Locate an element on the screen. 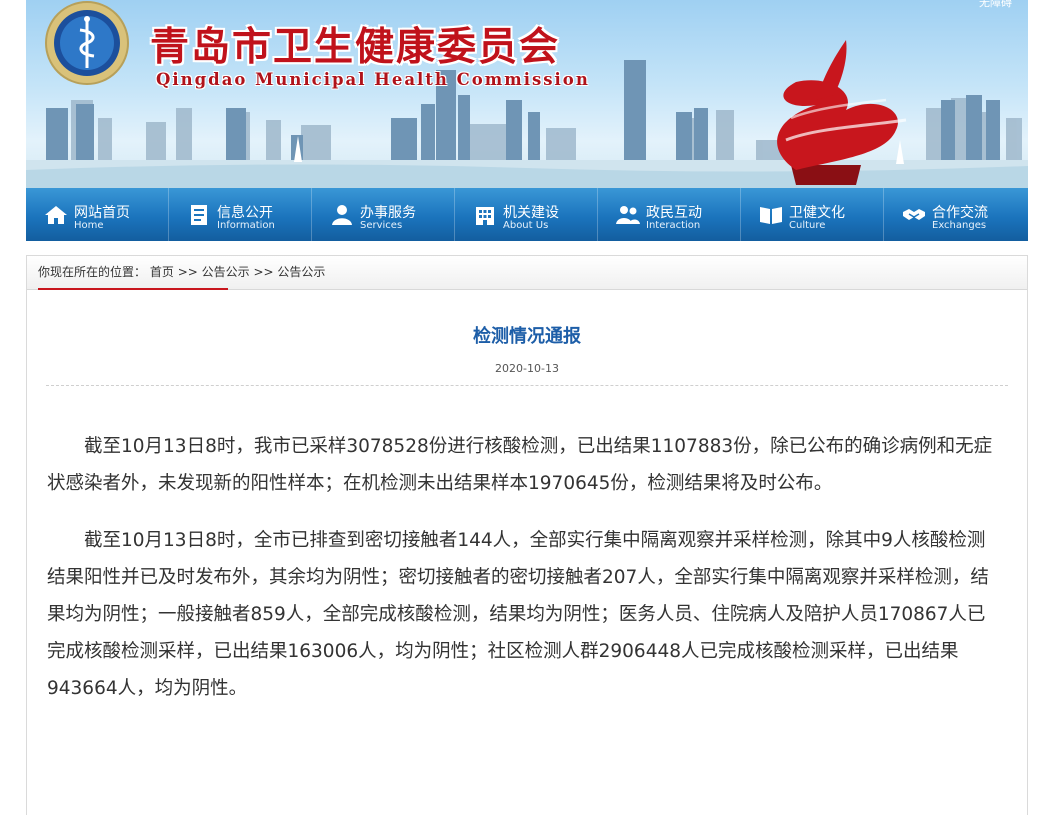 The width and height of the screenshot is (1044, 815). nav-item-label: 卫健文化 is located at coordinates (817, 213).